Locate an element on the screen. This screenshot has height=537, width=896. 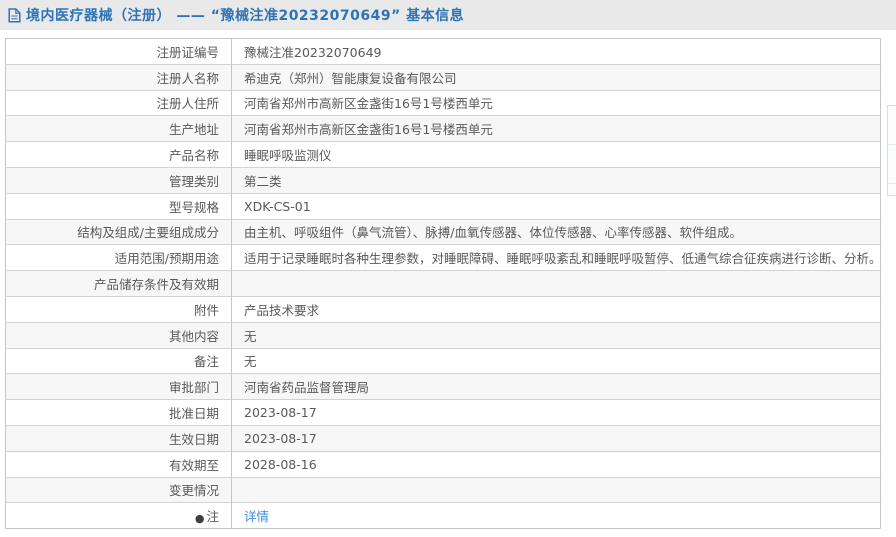
row-label: 附件 is located at coordinates (118, 309).